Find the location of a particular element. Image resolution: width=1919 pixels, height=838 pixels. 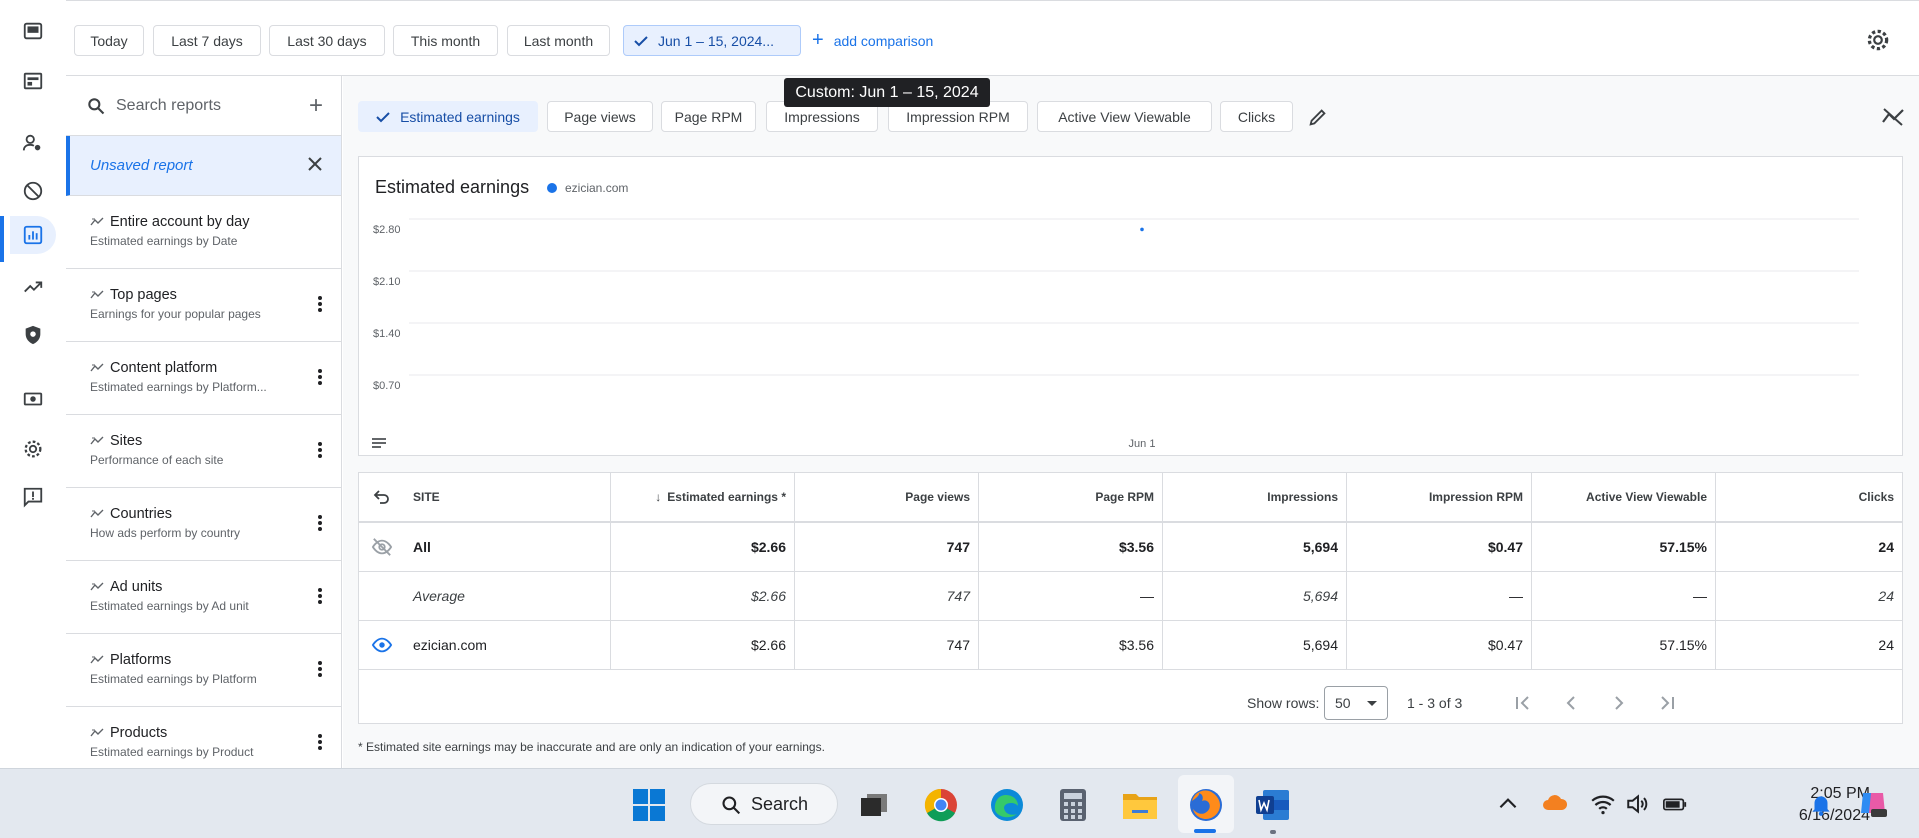

report-item: Ad units Estimated earnings by Ad unit is located at coordinates (203, 597).